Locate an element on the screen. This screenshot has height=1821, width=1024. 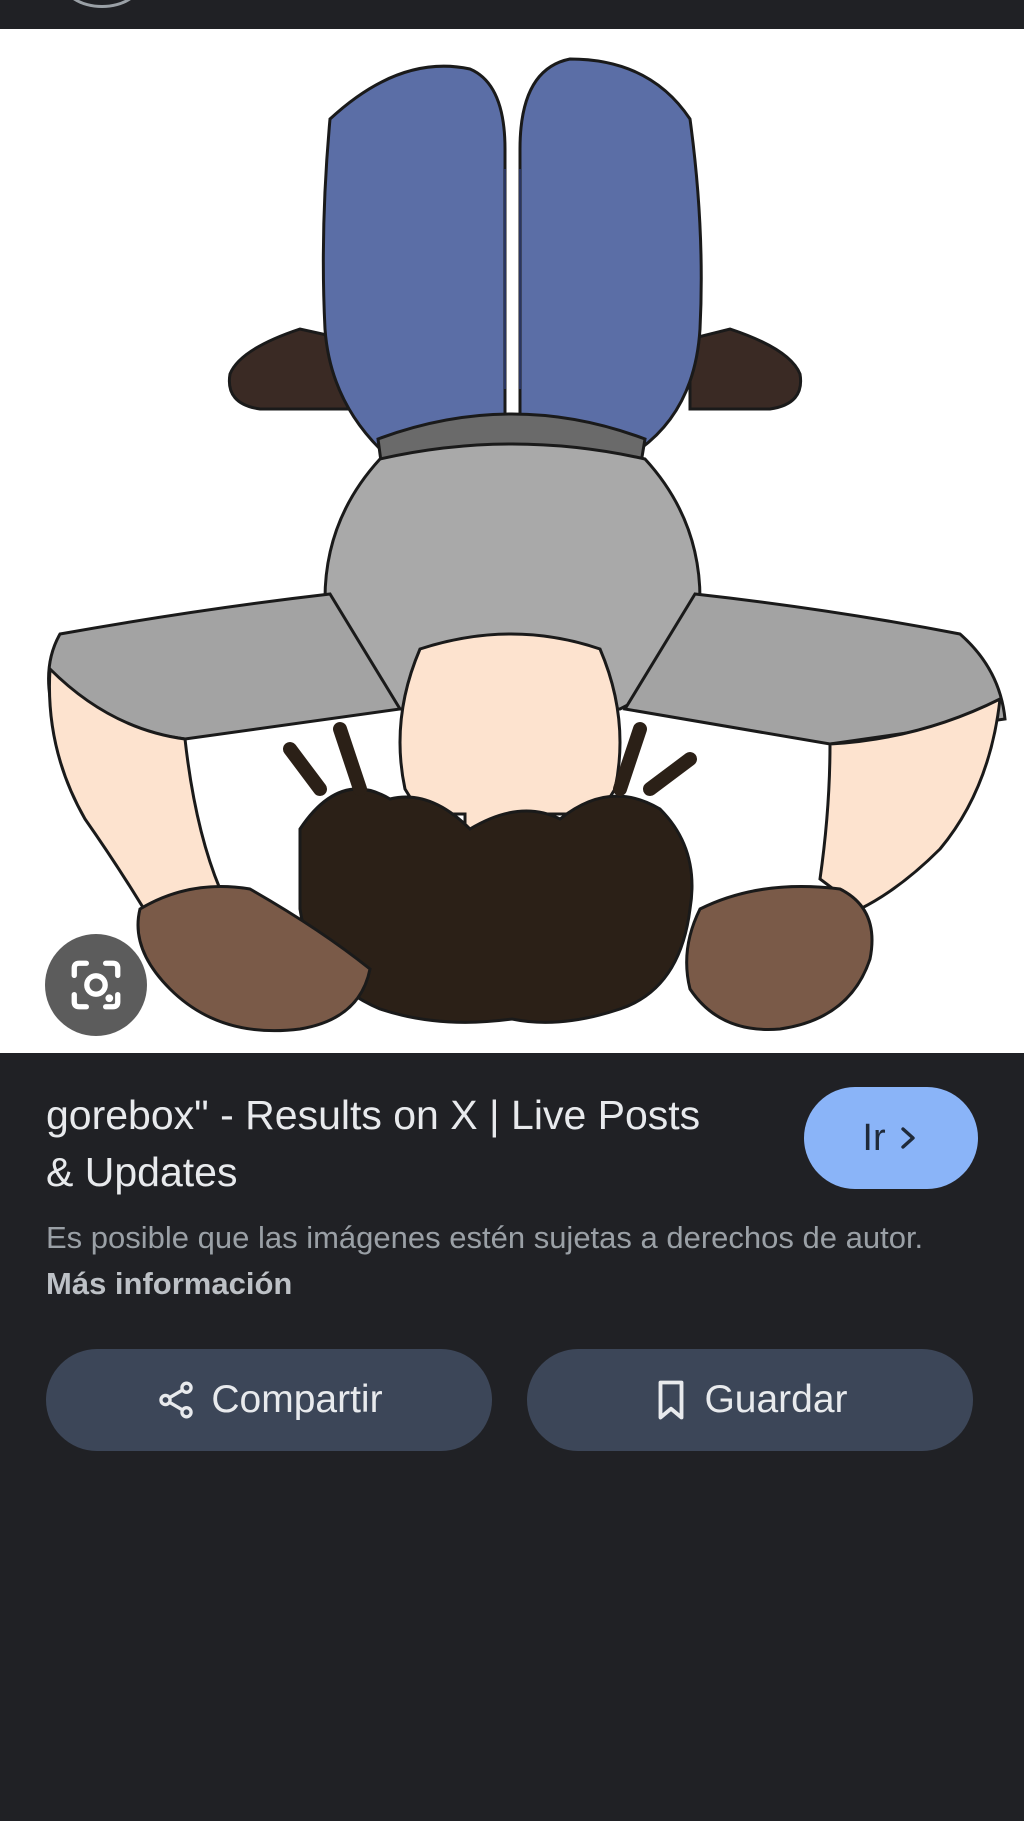
google-lens-button is located at coordinates (96, 985).